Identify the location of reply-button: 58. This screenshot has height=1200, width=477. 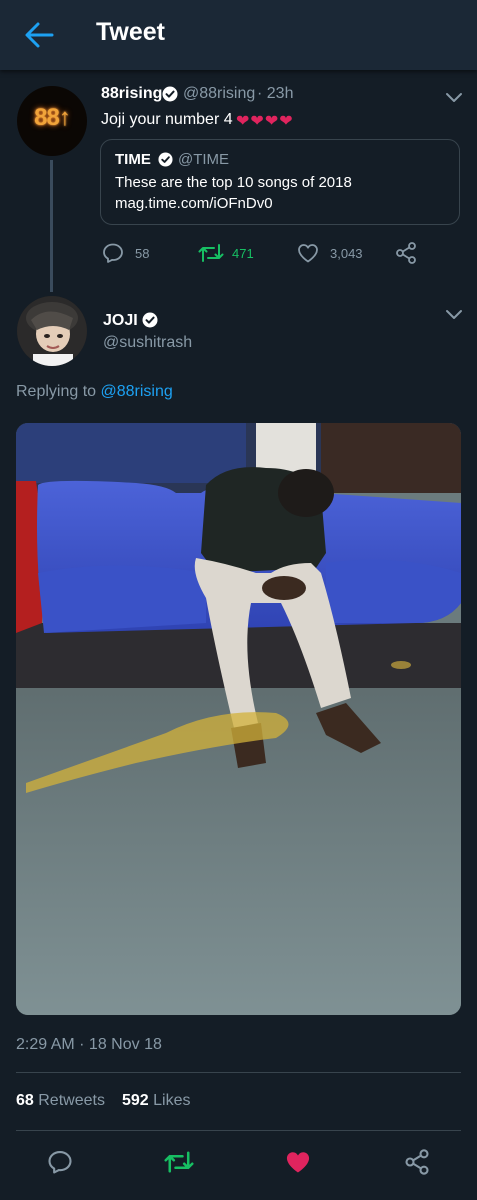
(131, 253).